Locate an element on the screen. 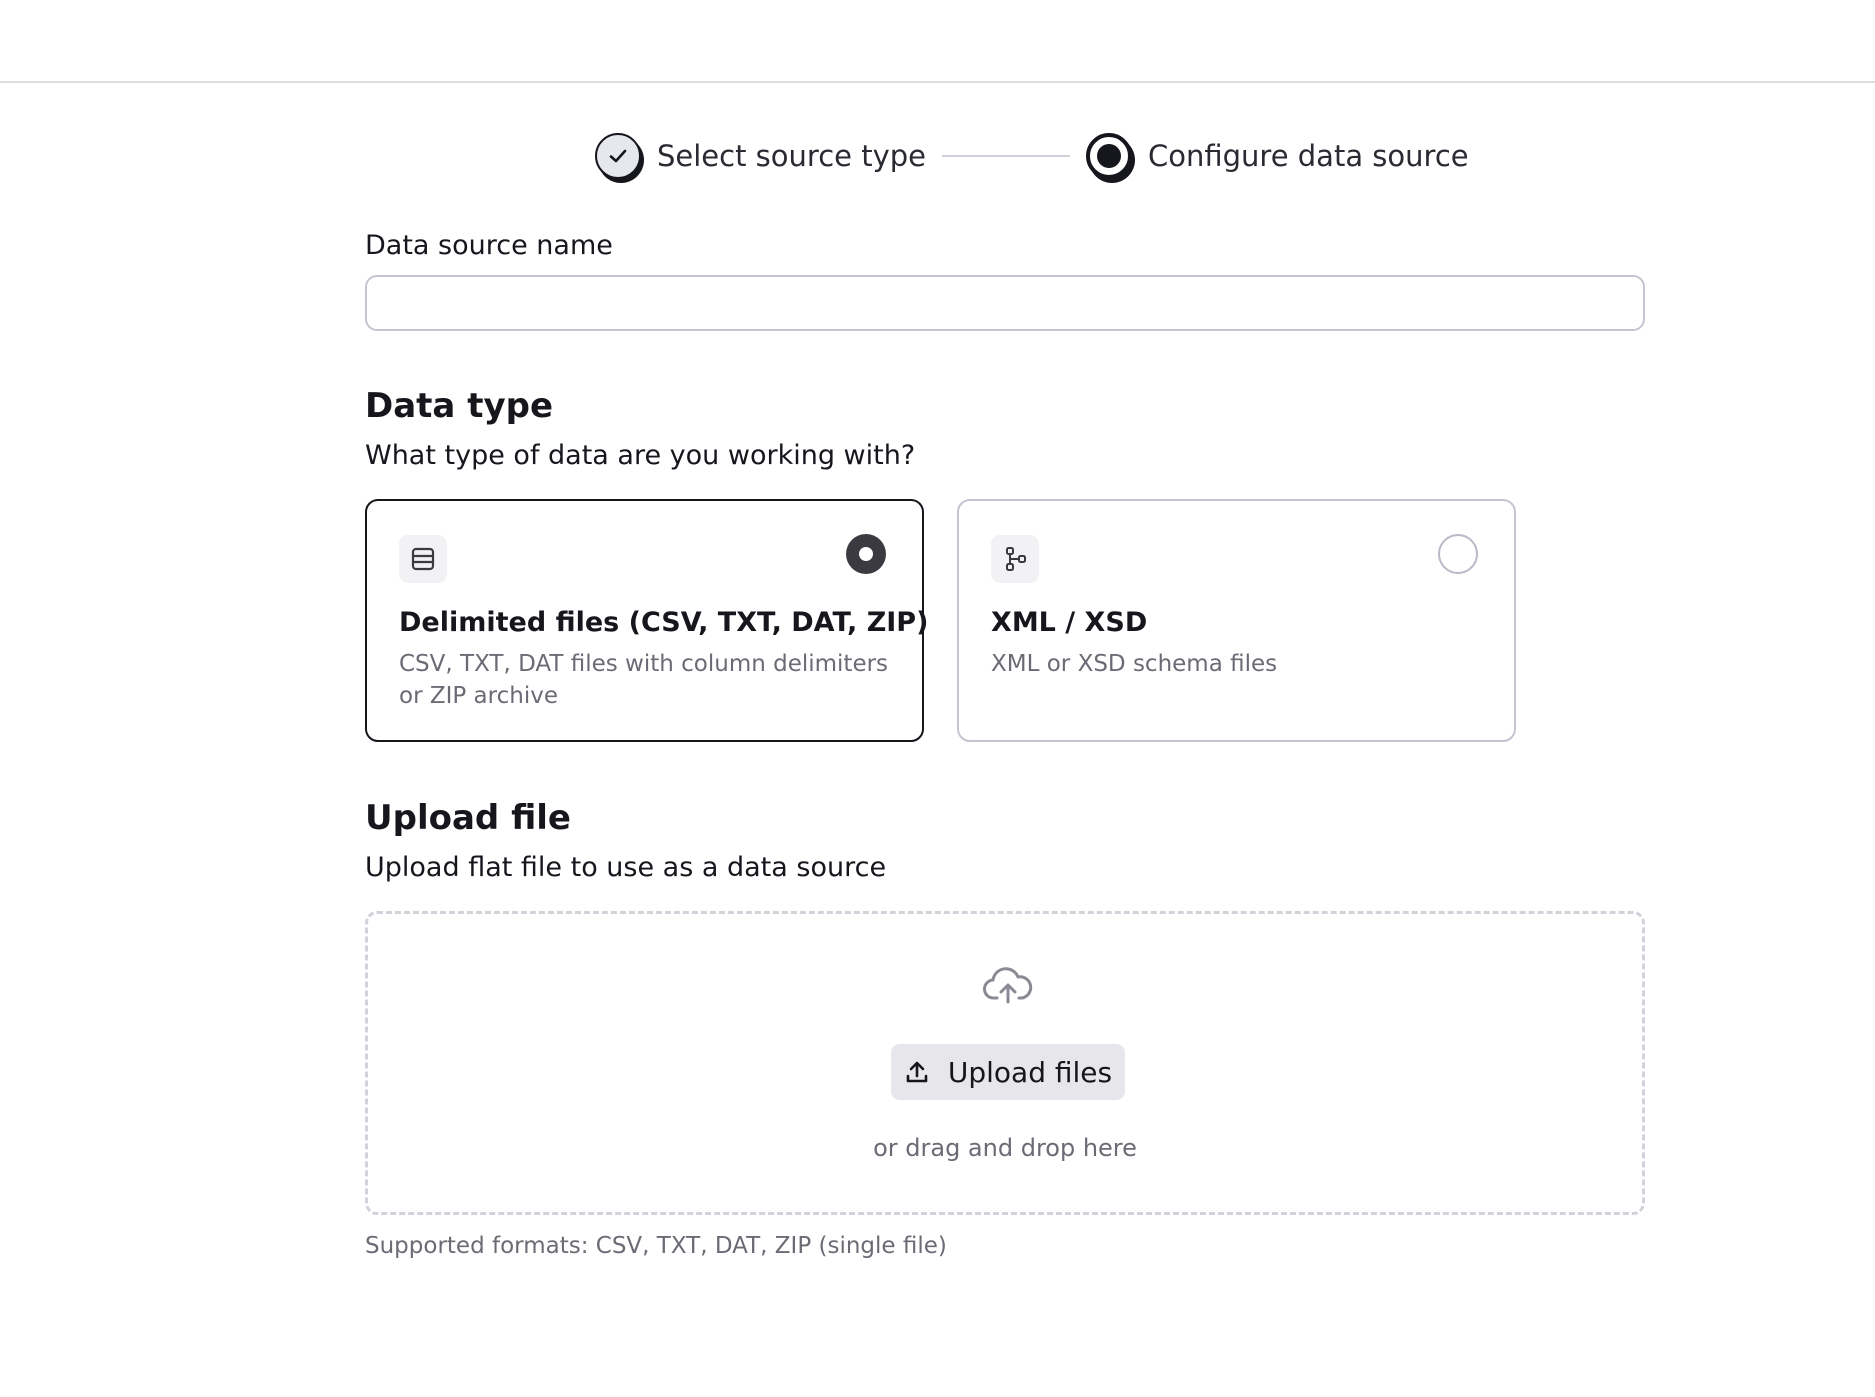 Image resolution: width=1875 pixels, height=1397 pixels. step-label: Configure data source is located at coordinates (1308, 156).